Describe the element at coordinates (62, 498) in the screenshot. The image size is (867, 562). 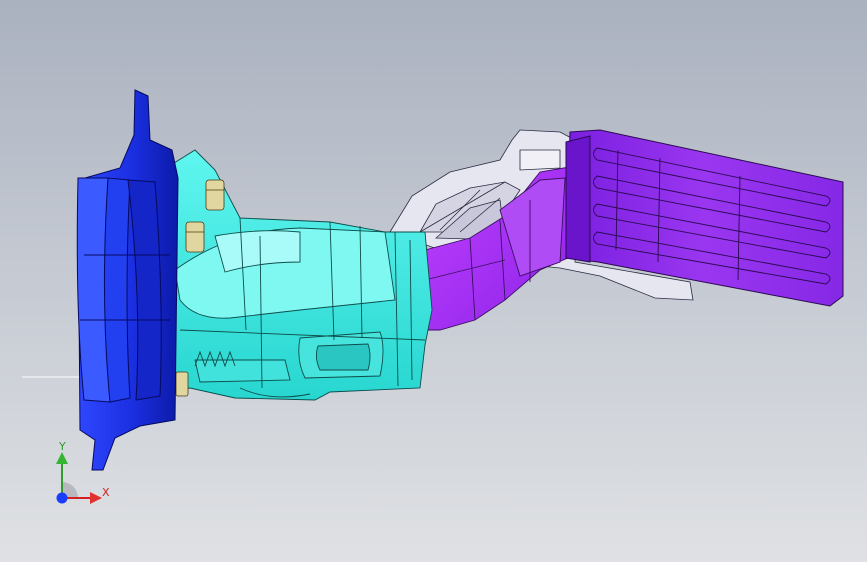
I see `z-axis-dot-icon` at that location.